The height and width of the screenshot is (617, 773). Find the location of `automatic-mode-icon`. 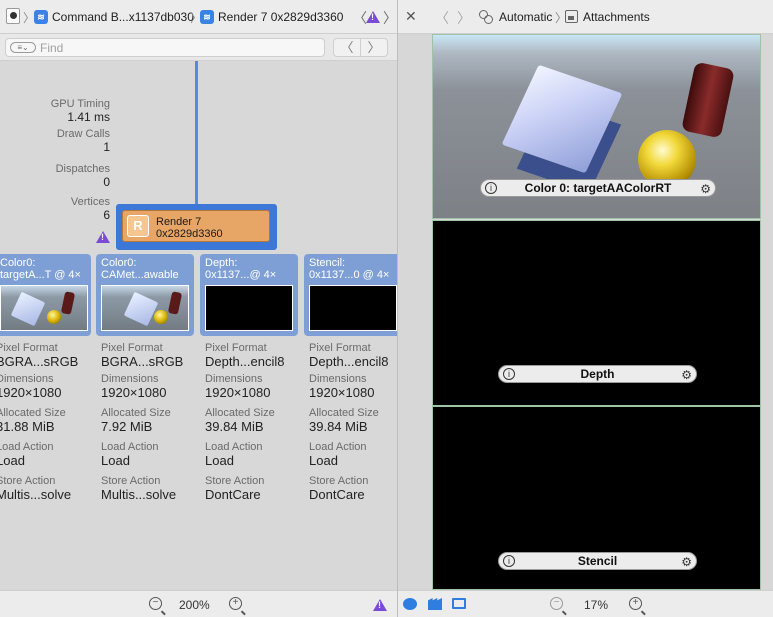

automatic-mode-icon is located at coordinates (486, 17).